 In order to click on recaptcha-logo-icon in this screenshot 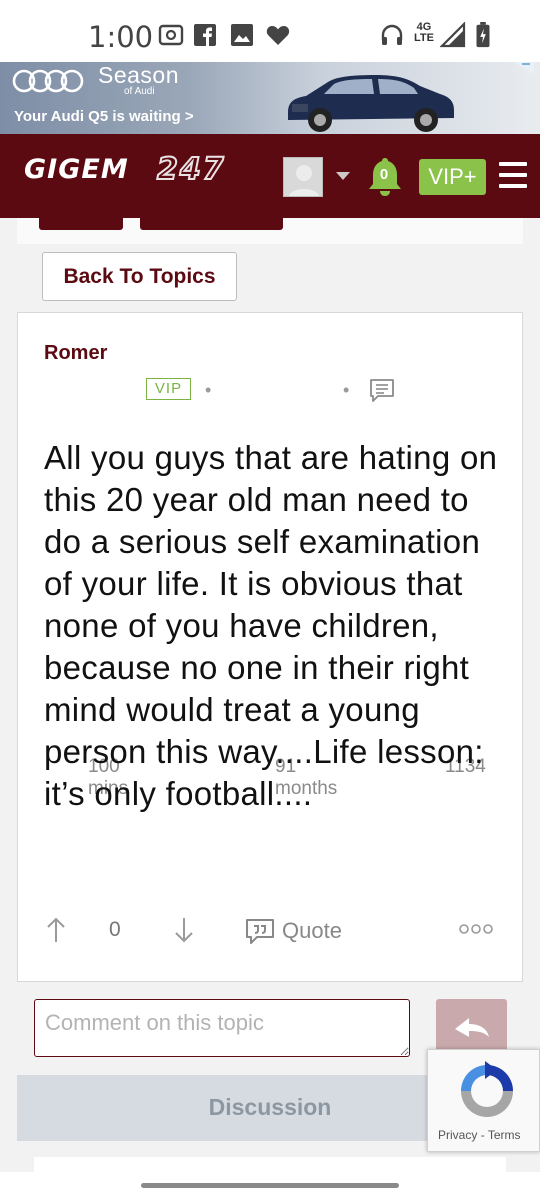, I will do `click(487, 1089)`.